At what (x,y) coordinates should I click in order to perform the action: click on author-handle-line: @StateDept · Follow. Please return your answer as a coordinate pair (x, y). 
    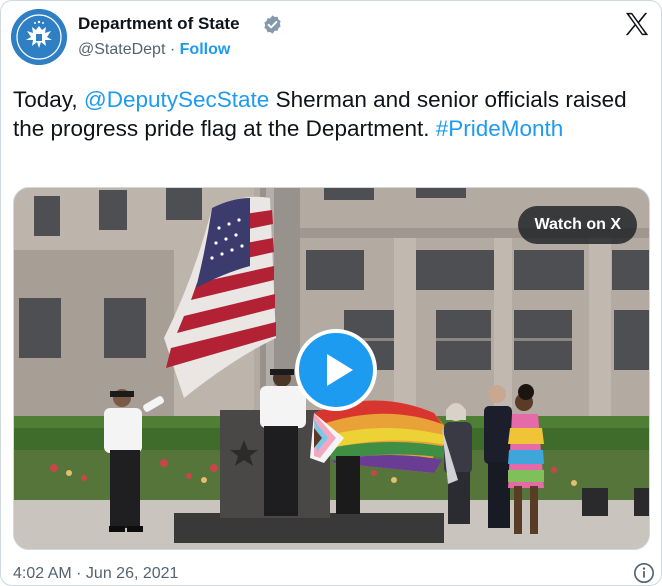
    Looking at the image, I should click on (154, 50).